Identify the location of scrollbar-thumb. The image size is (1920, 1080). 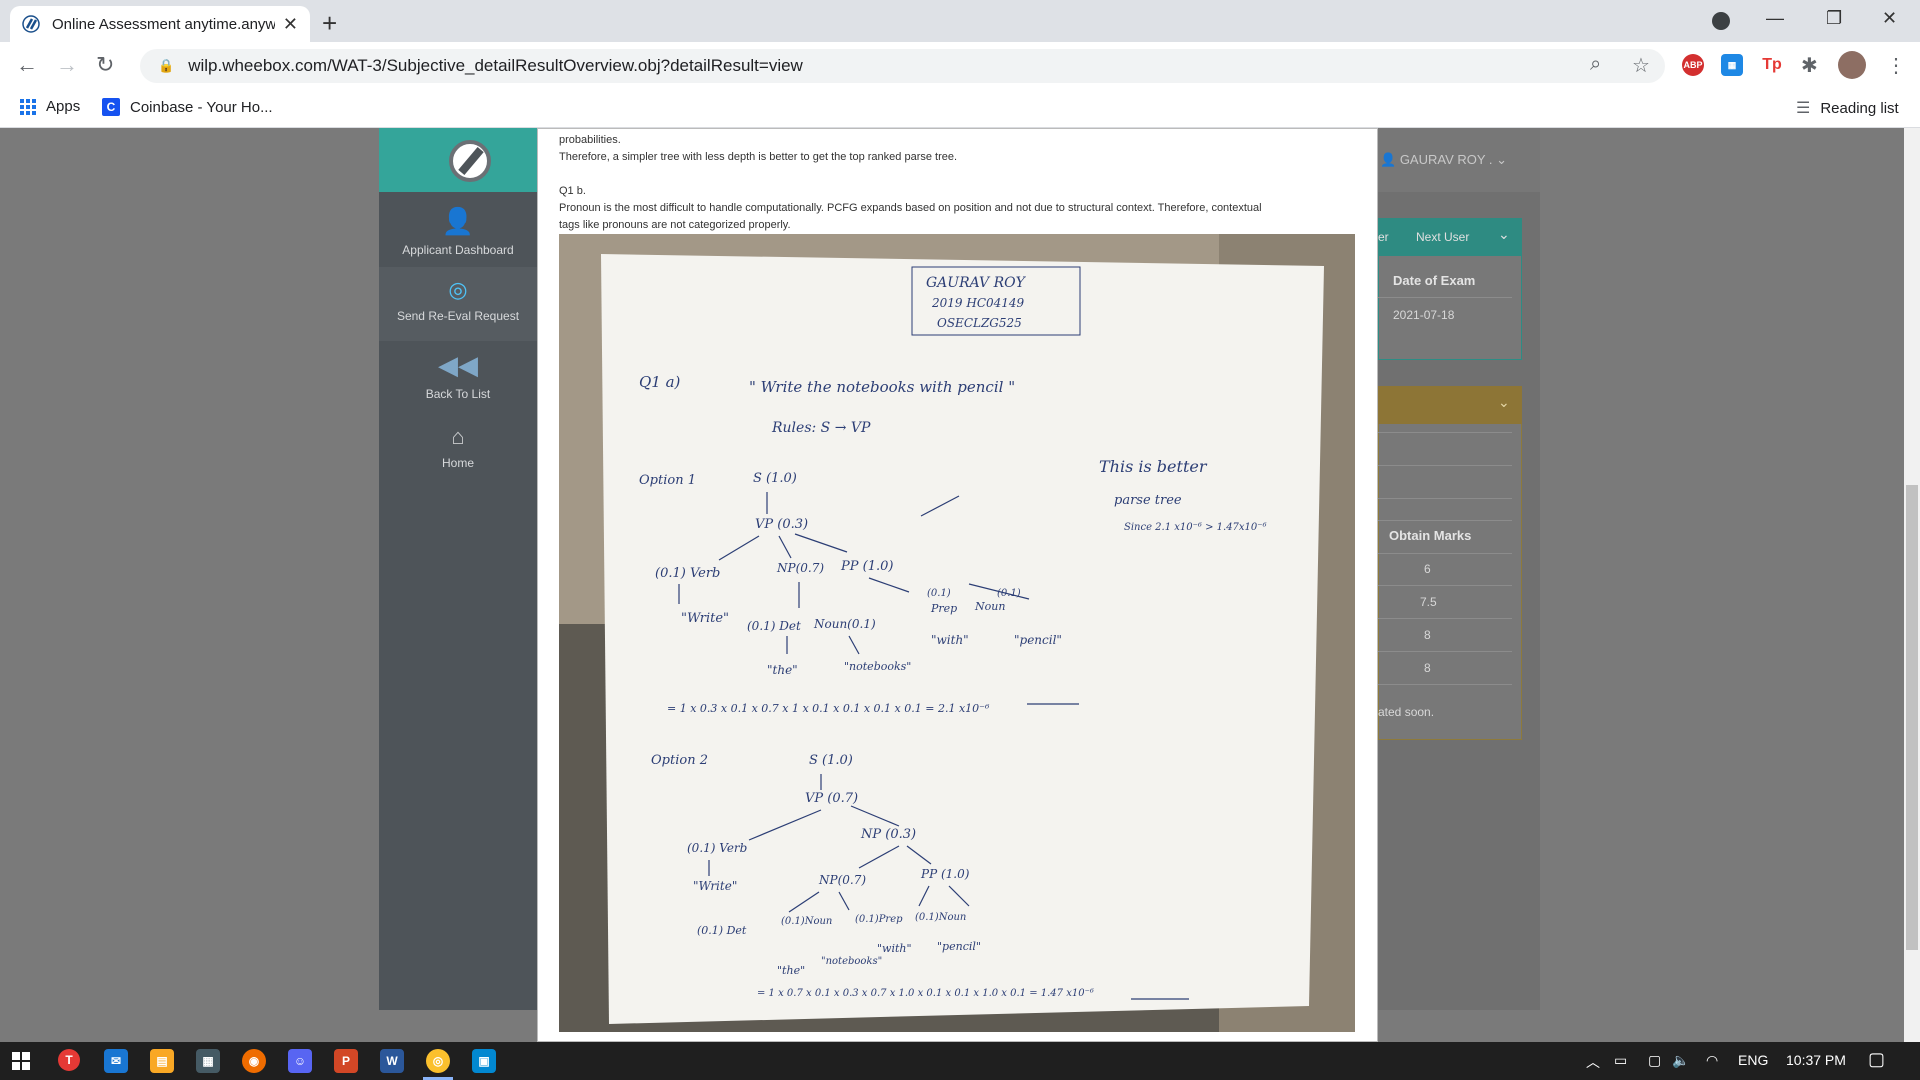
(1912, 717).